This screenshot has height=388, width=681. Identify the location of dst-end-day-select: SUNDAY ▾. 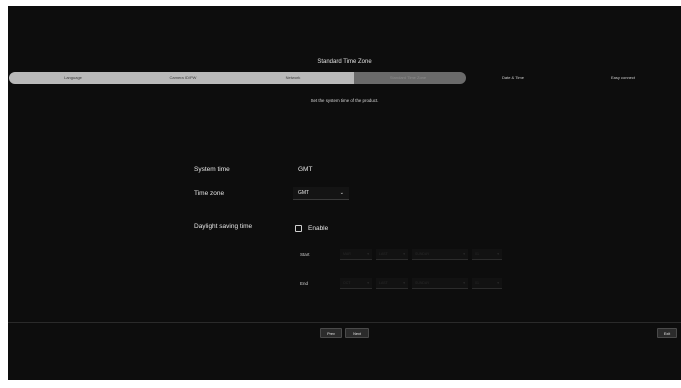
(440, 283).